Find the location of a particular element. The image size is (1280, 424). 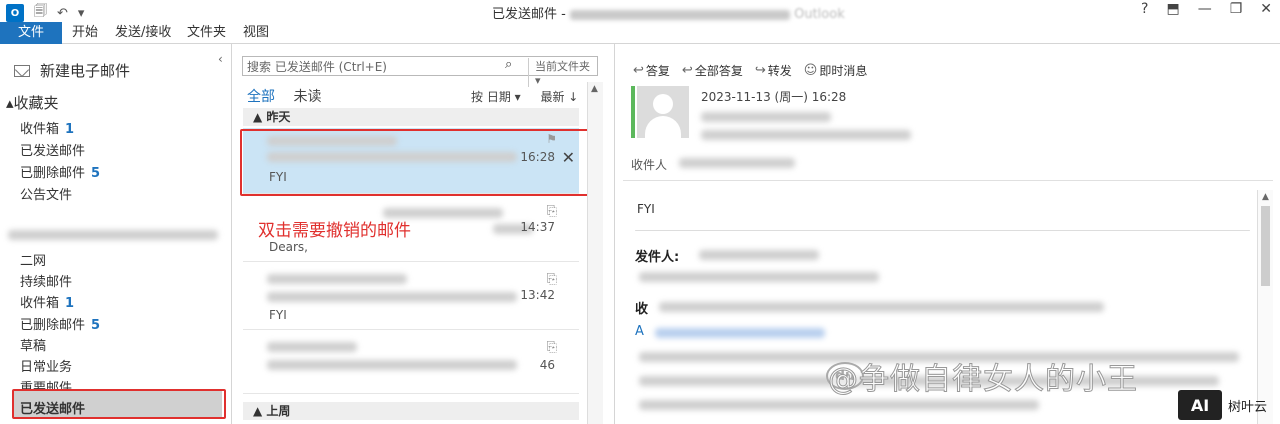

unread-count: 1 is located at coordinates (70, 303).